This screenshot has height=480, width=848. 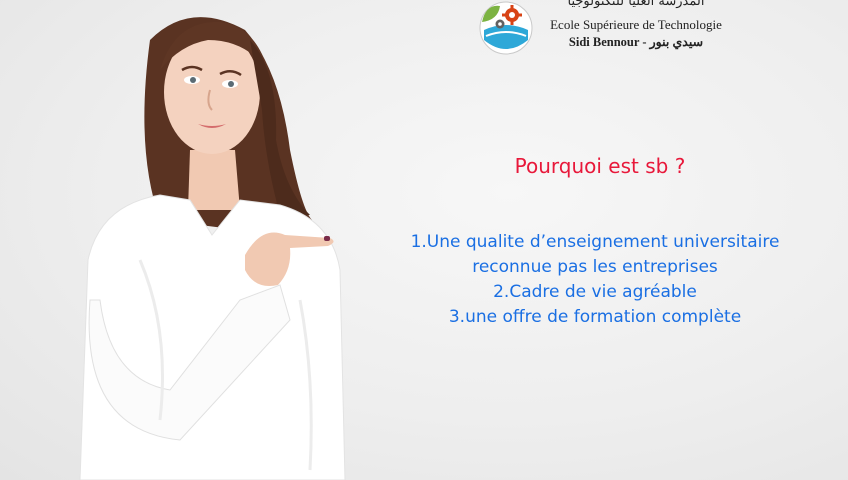 I want to click on gear-leaf-wave-logo-icon, so click(x=506, y=28).